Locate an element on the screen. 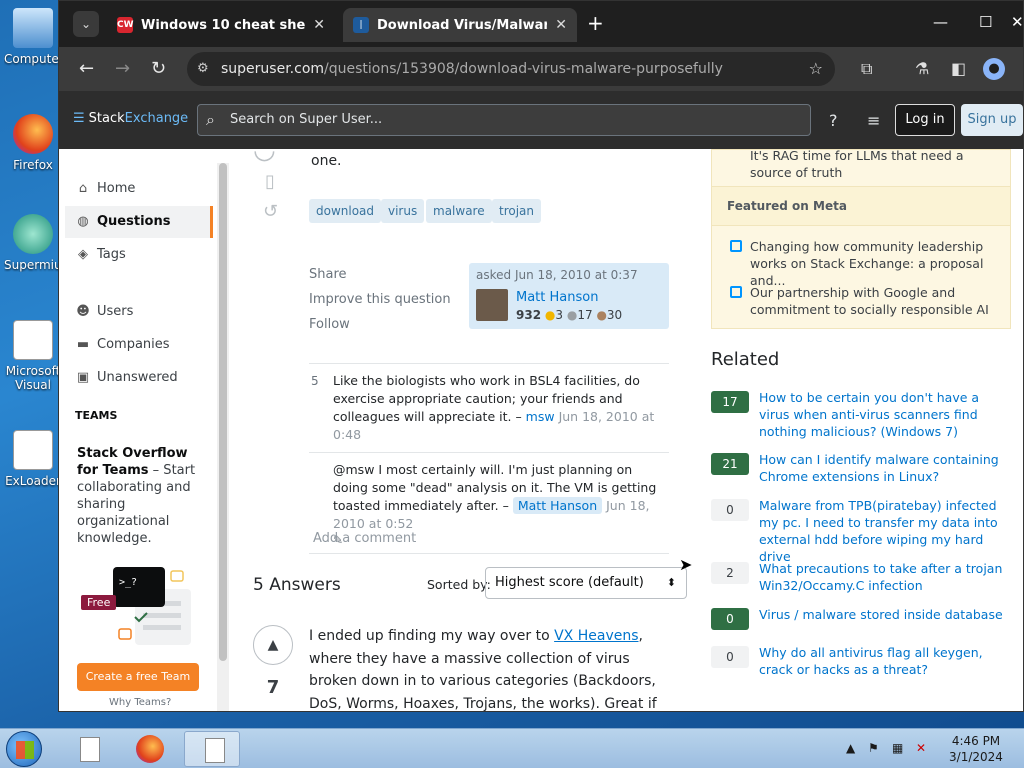 The width and height of the screenshot is (1024, 768). desktop-icon-supermium: Supermium is located at coordinates (33, 243).